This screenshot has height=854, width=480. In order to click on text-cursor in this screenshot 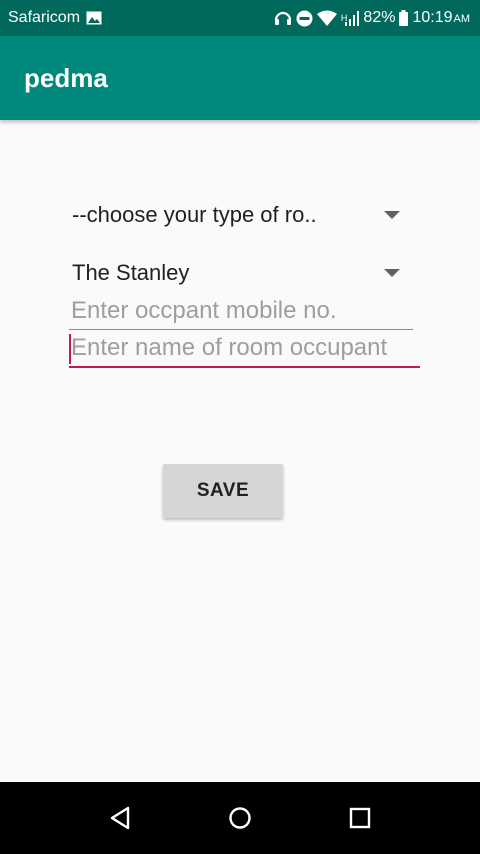, I will do `click(70, 349)`.